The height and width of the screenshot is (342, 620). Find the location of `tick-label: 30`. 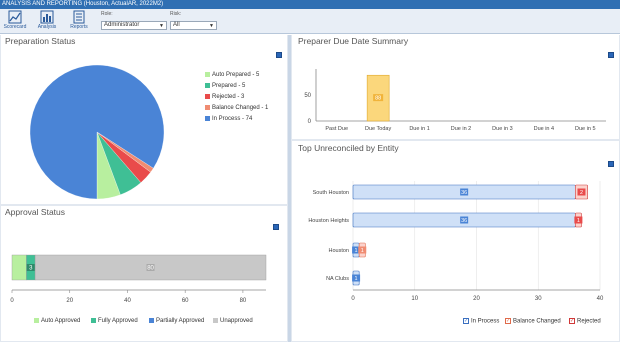

tick-label: 30 is located at coordinates (538, 299).